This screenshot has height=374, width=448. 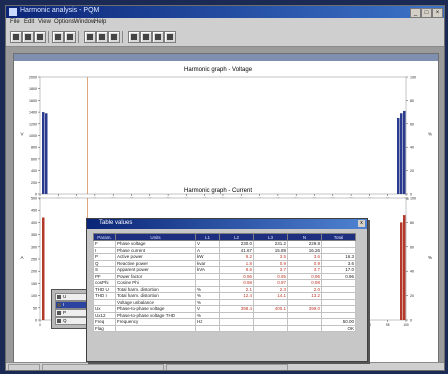 I want to click on y2-tick-label: 20, so click(x=412, y=171).